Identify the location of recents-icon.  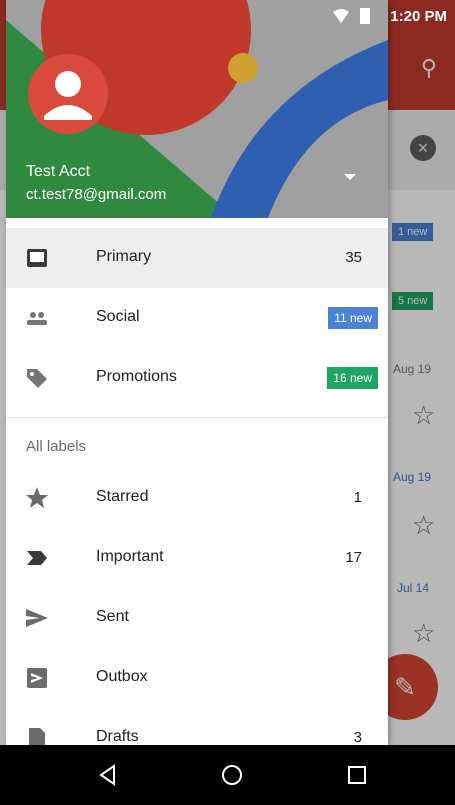
(357, 775).